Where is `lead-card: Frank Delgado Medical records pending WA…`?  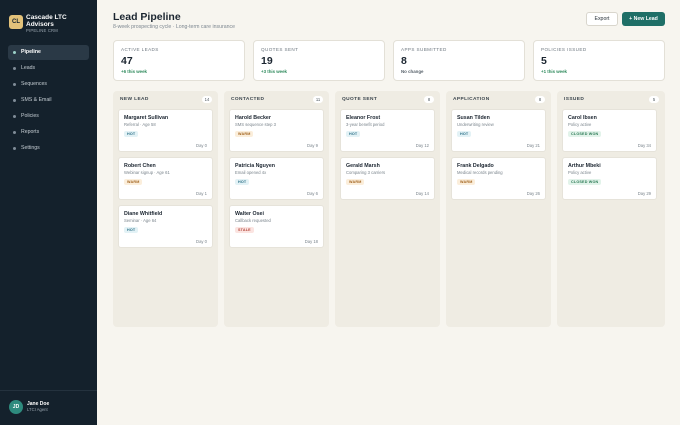 lead-card: Frank Delgado Medical records pending WA… is located at coordinates (498, 178).